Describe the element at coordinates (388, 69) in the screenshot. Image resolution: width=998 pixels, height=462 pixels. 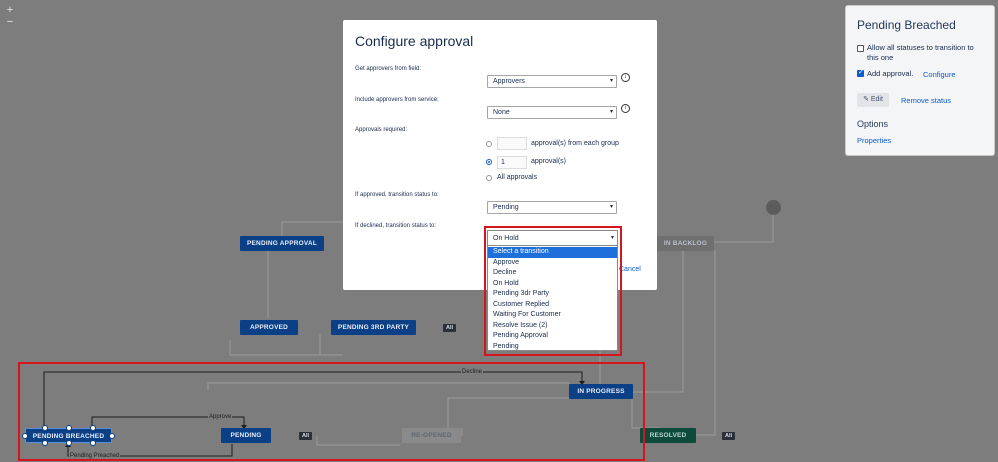
I see `approvers-field-label: Get approvers from field:` at that location.